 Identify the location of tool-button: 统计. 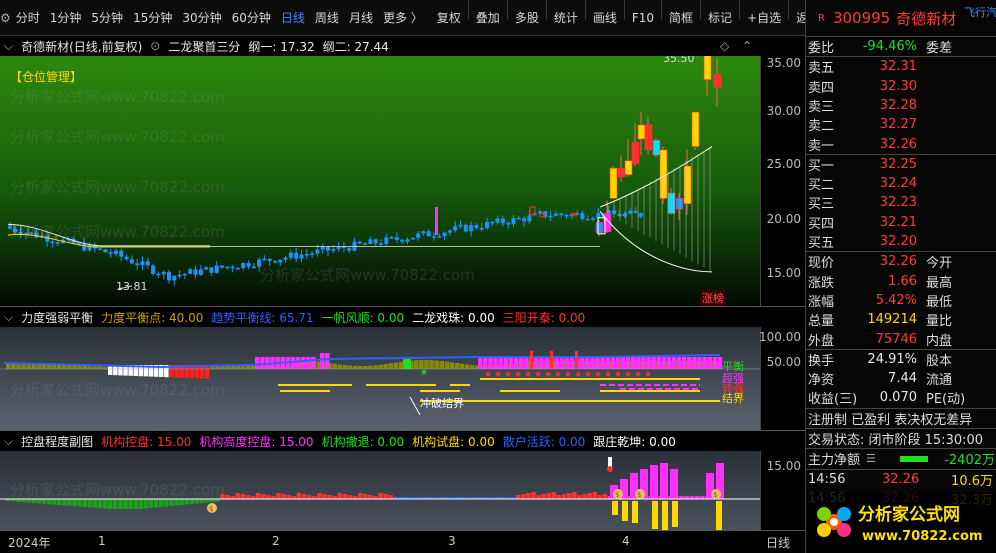
(566, 18).